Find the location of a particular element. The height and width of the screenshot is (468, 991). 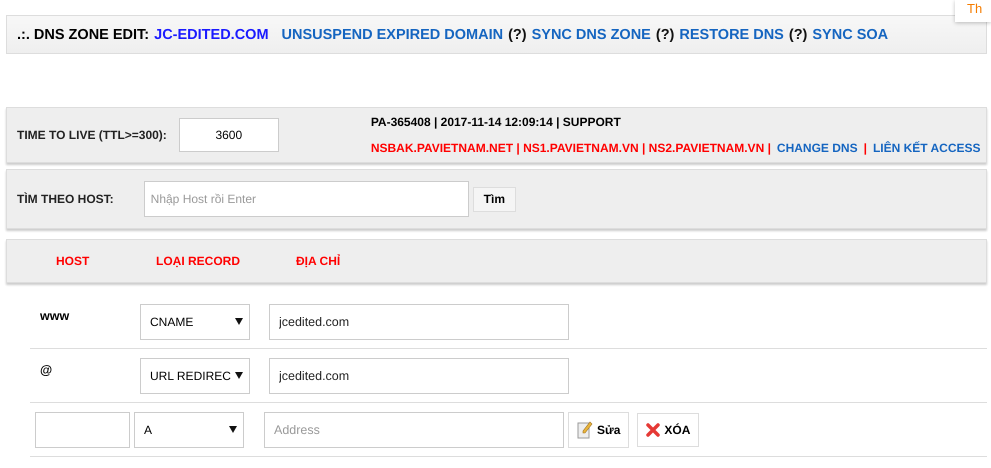

host-name: @ is located at coordinates (46, 370).